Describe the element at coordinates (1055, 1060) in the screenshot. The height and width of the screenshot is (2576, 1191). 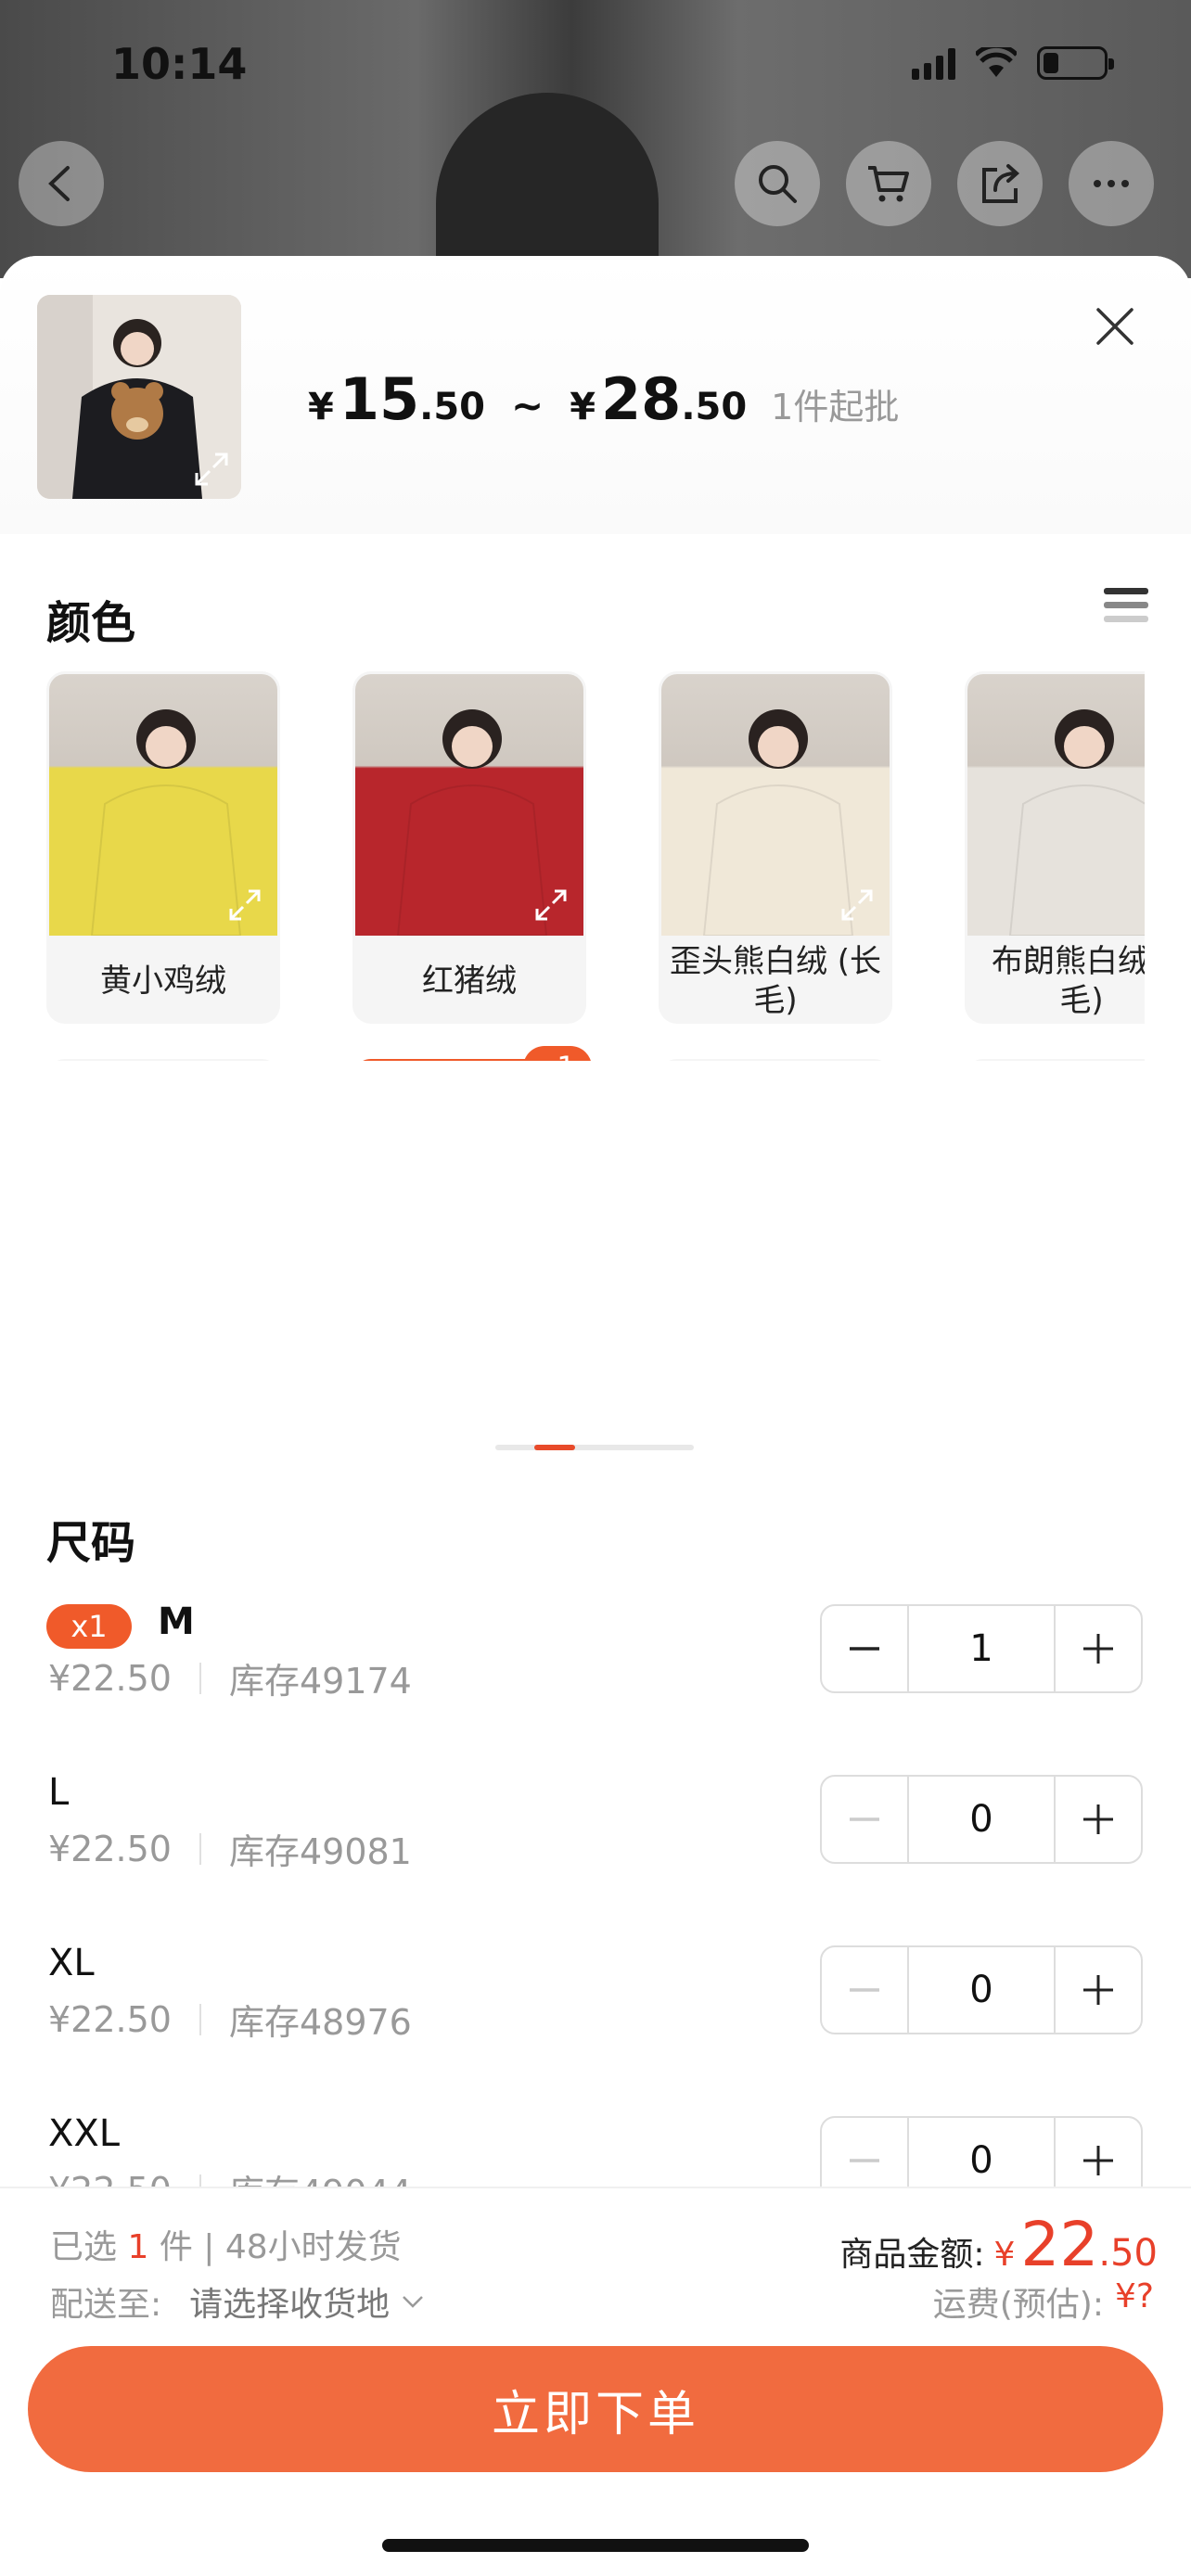
I see `color-option-card: 英文史努比` at that location.